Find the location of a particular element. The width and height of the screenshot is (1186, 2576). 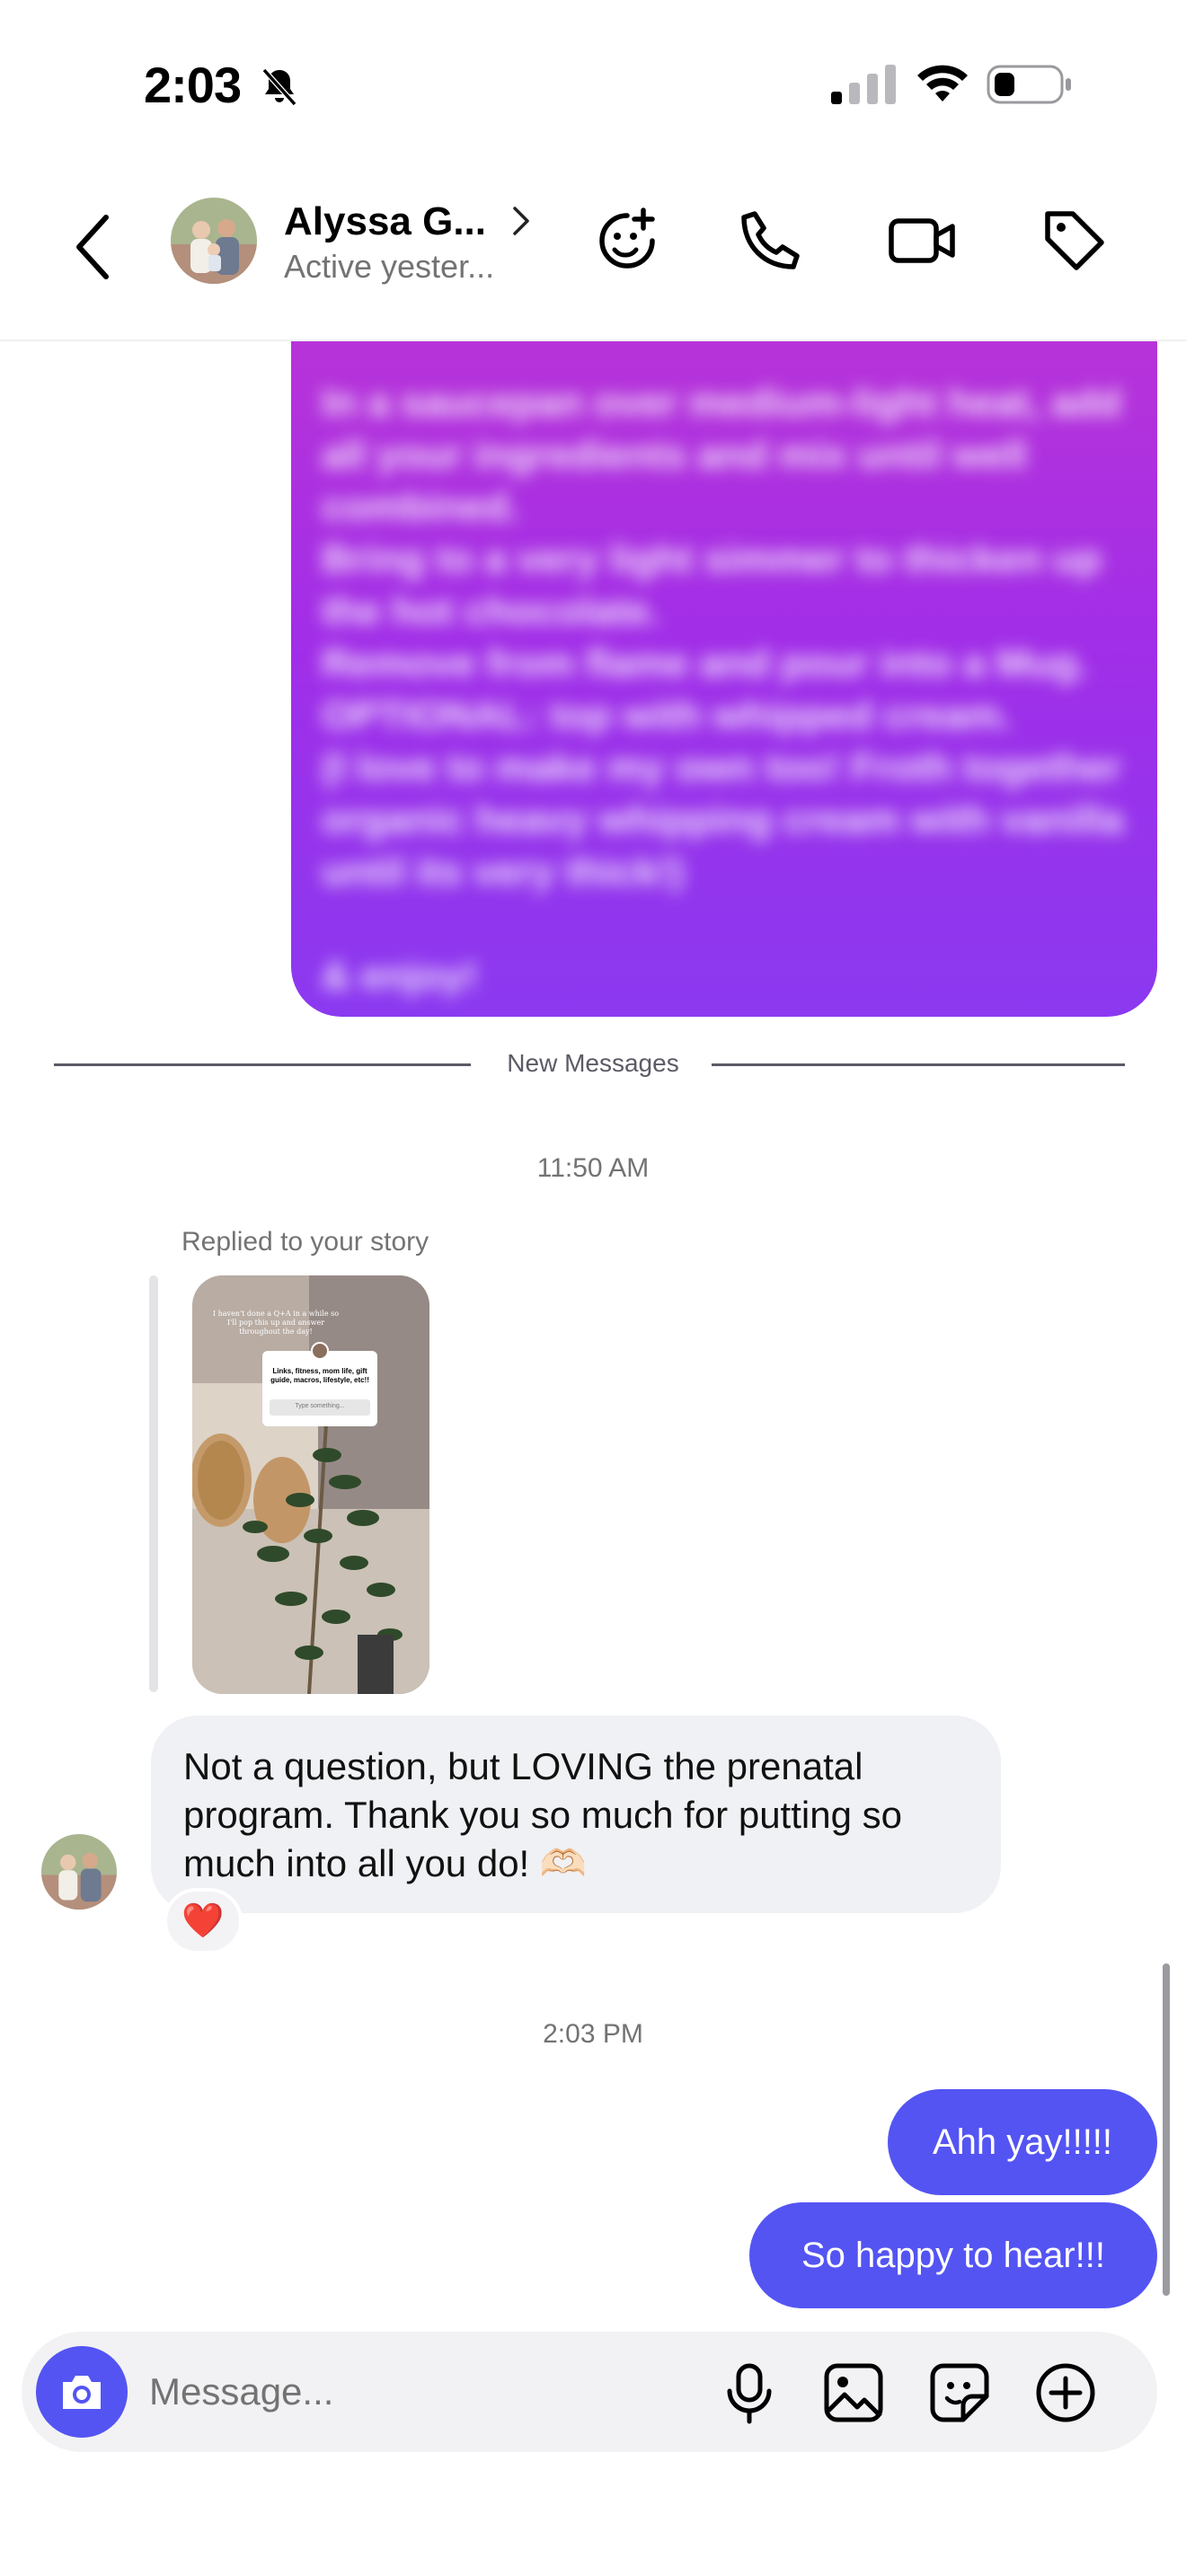

bell-slash-icon is located at coordinates (279, 87).